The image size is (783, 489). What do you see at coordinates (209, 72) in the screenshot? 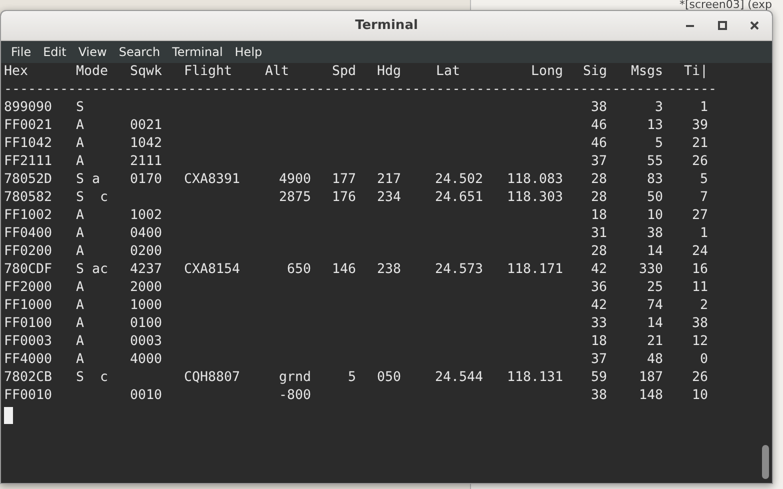
I see `column-header: Flight` at bounding box center [209, 72].